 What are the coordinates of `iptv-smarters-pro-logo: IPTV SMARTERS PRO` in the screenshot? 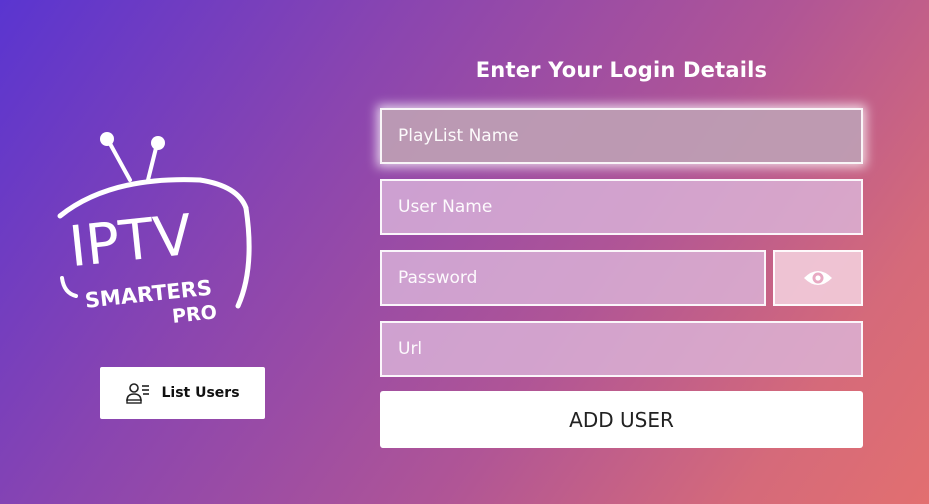 It's located at (152, 228).